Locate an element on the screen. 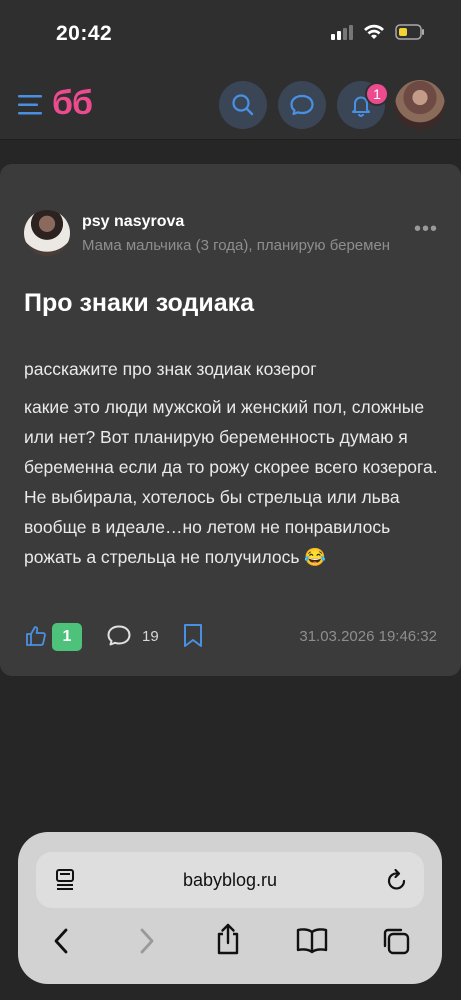 This screenshot has height=1000, width=461. tabs-icon is located at coordinates (396, 941).